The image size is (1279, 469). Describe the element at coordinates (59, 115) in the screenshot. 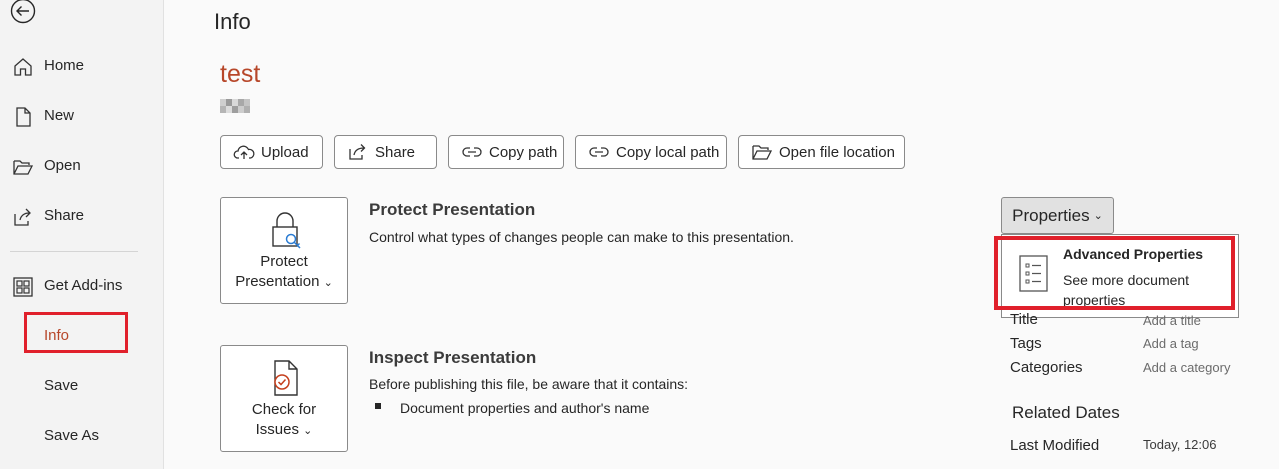

I see `nav-new-label: New` at that location.